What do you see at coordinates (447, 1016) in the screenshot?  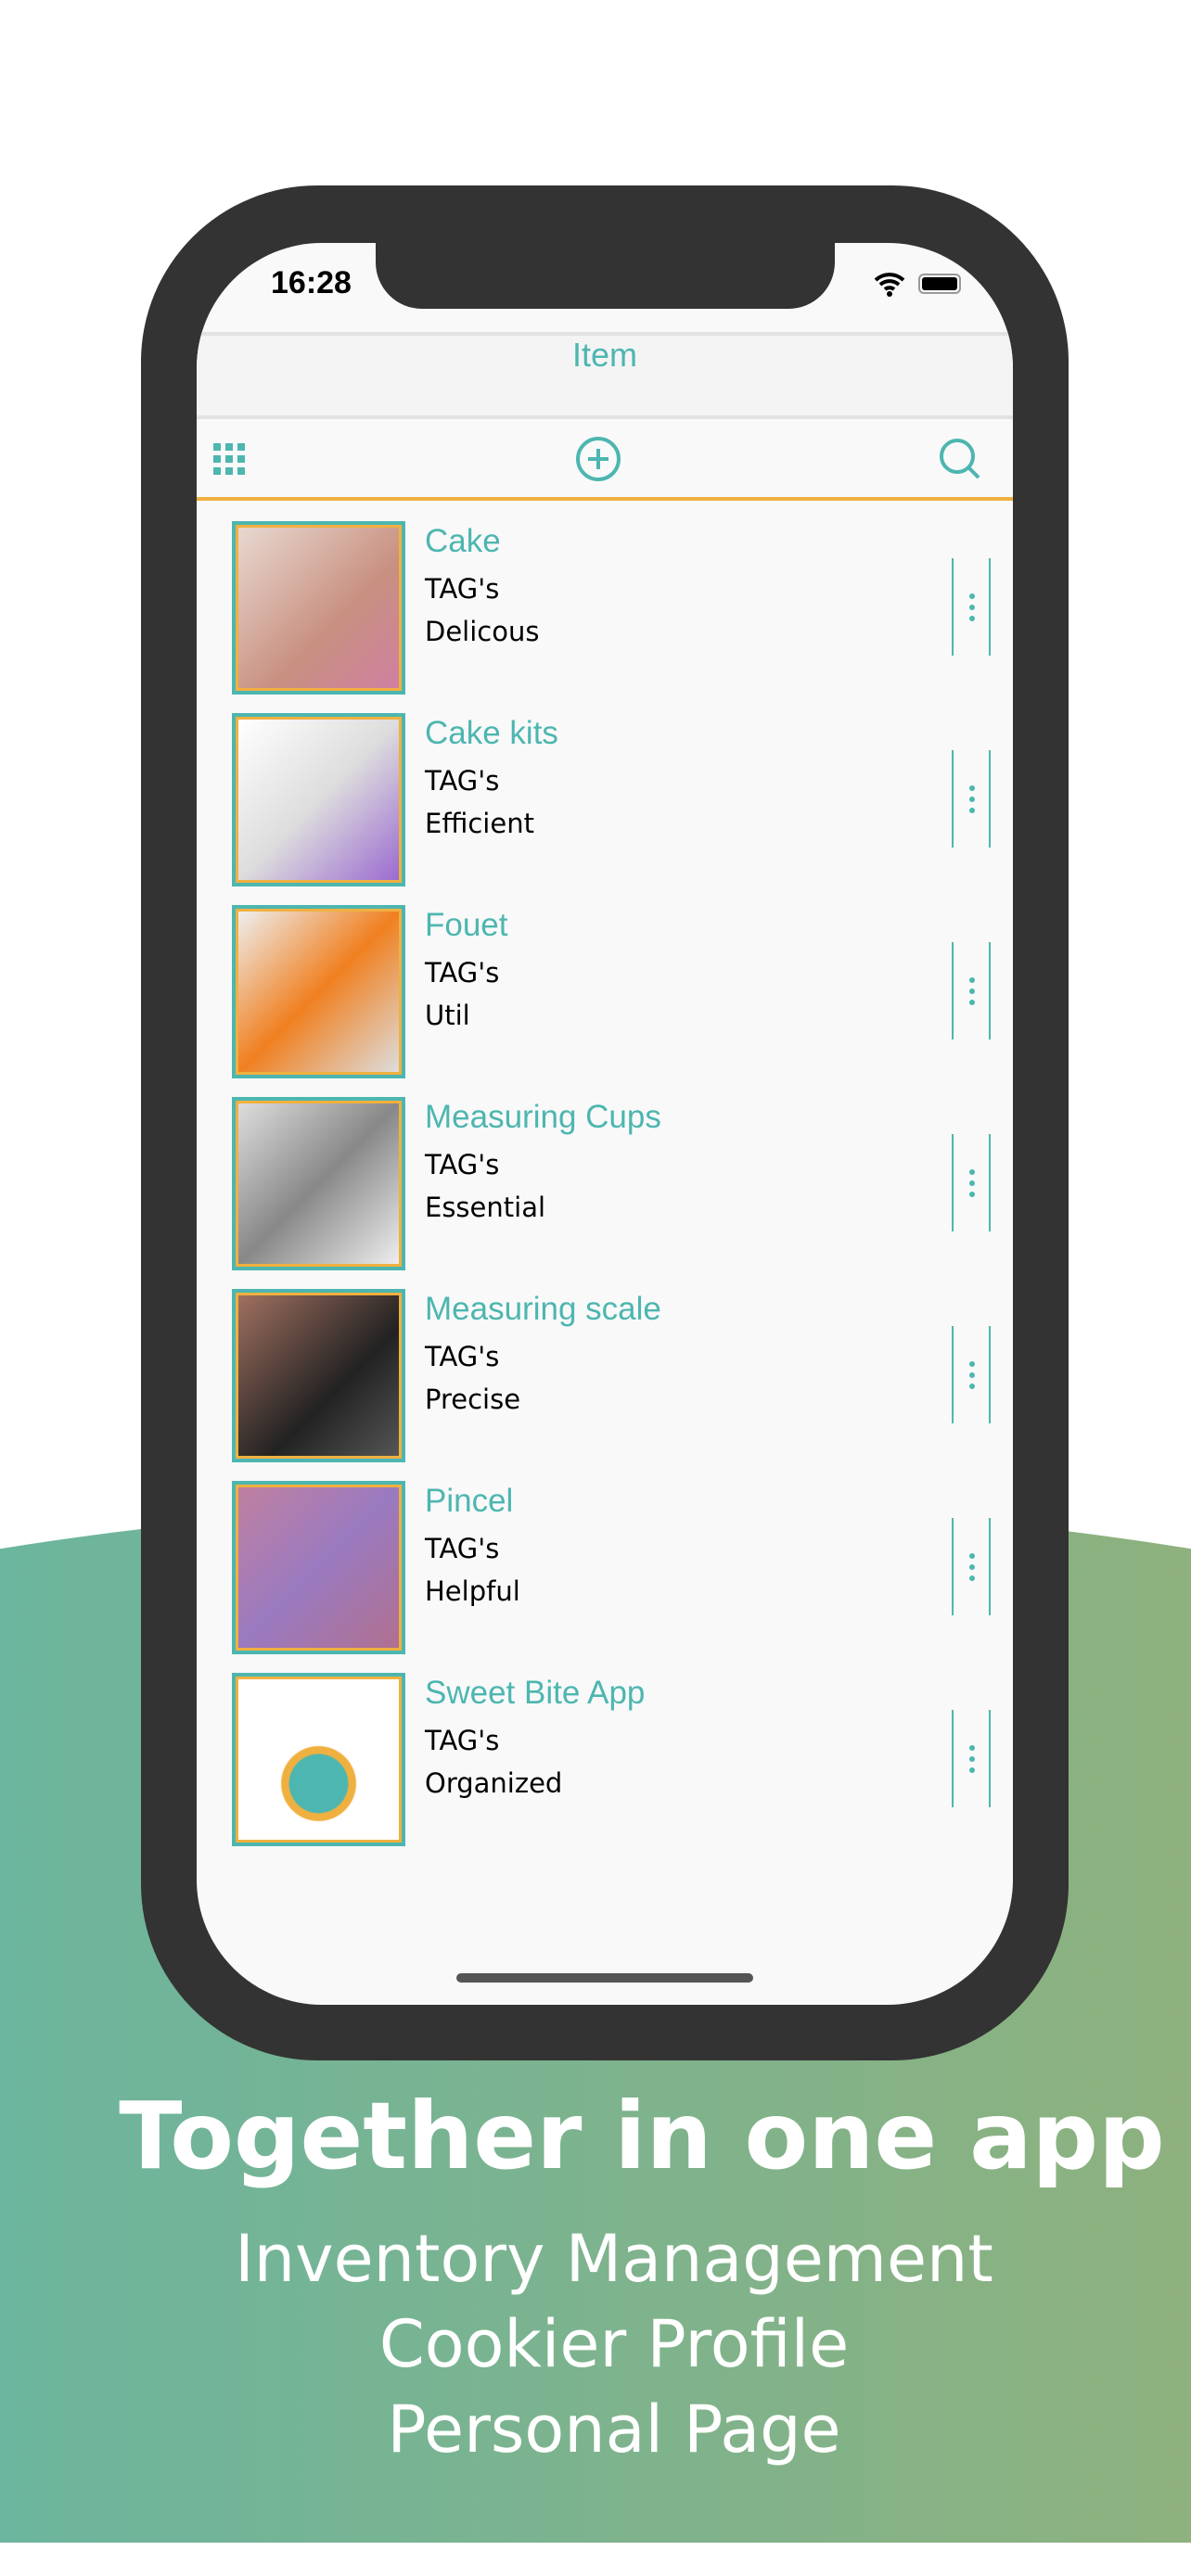 I see `item-description: Util` at bounding box center [447, 1016].